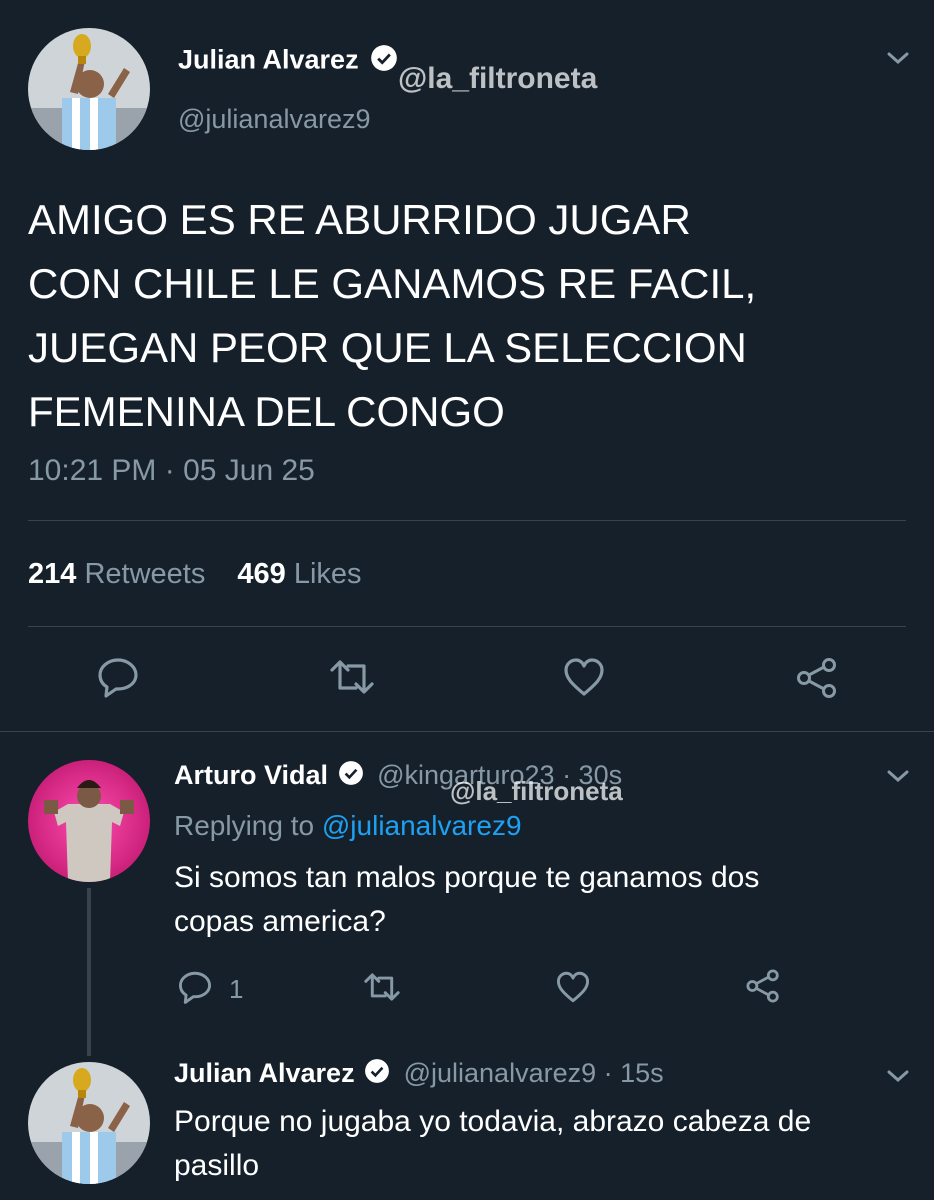  I want to click on reply-header: Julian Alvarez @julianalvarez9 · 15s, so click(419, 1074).